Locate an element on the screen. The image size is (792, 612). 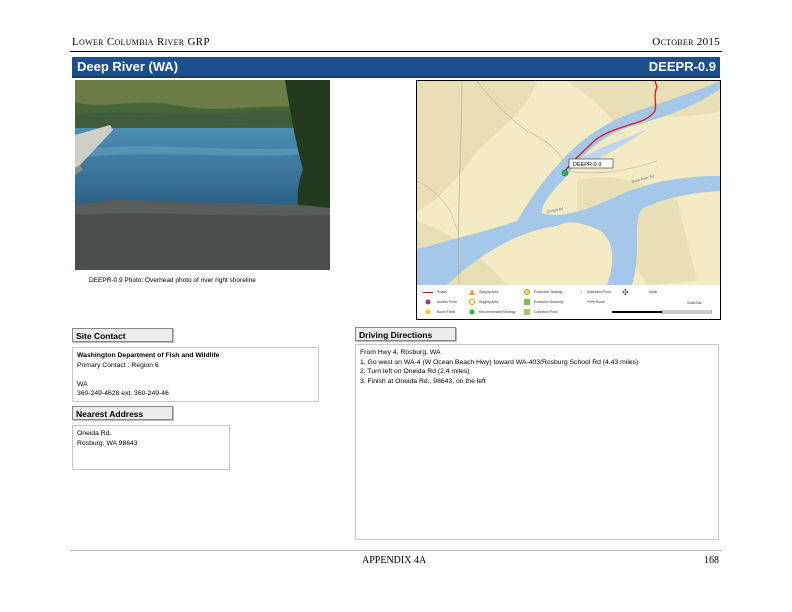
contact-primary: Primary Contact : Region 6 is located at coordinates (118, 365).